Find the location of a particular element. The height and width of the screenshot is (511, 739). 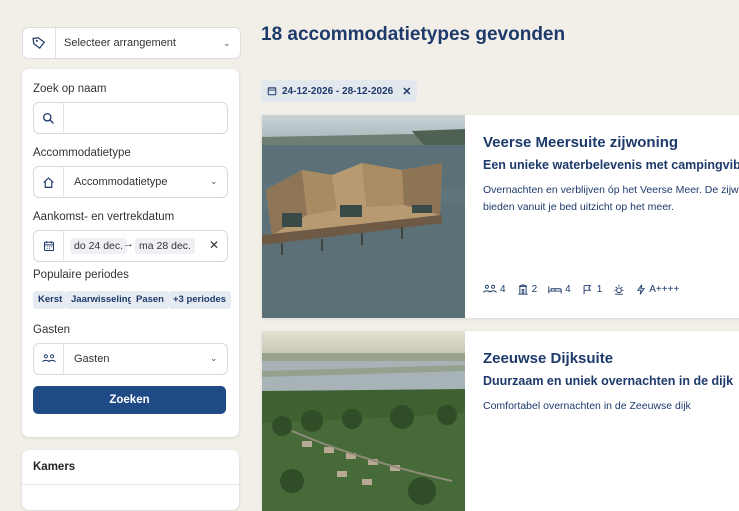

active-date-filter: 24-12-2026 - 28-12-2026 ✕ is located at coordinates (339, 91).